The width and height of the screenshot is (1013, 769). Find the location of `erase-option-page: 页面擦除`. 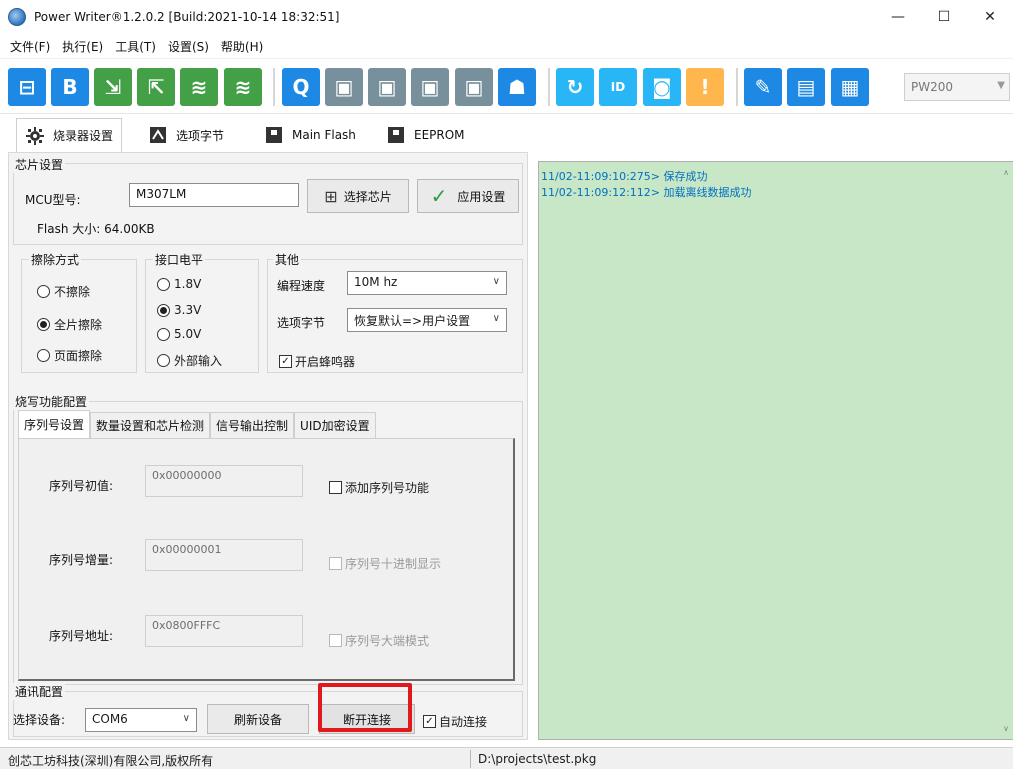

erase-option-page: 页面擦除 is located at coordinates (69, 355).